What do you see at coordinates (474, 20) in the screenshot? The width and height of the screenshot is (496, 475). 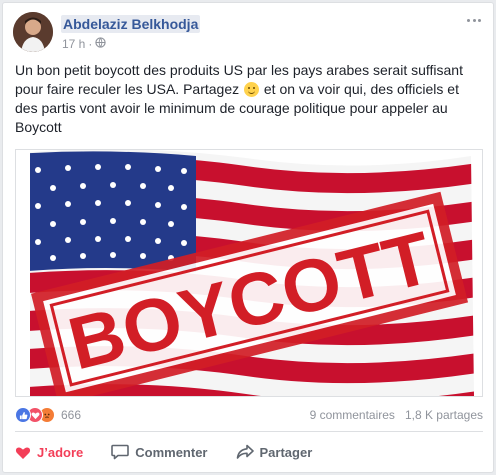 I see `more-options-icon` at bounding box center [474, 20].